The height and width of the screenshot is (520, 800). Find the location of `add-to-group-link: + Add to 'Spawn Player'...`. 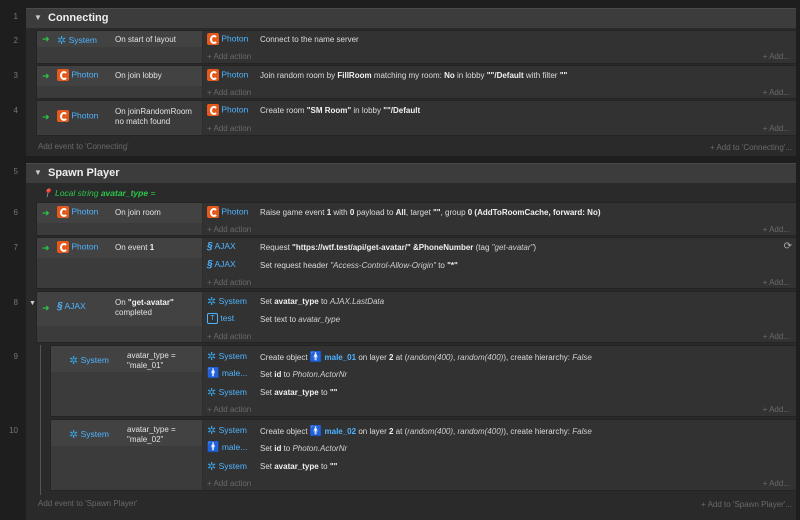

add-to-group-link: + Add to 'Spawn Player'... is located at coordinates (746, 504).